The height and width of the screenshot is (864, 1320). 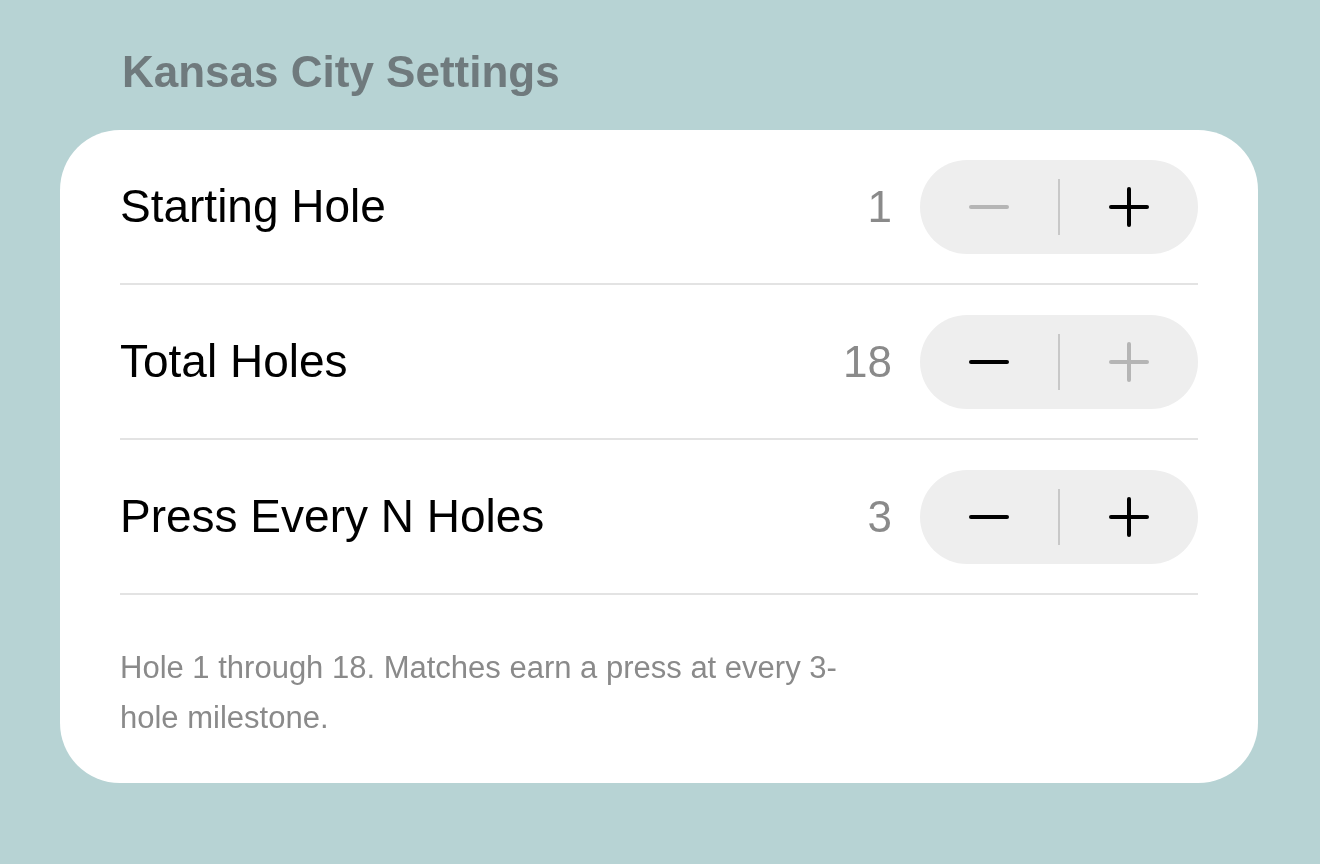 What do you see at coordinates (341, 72) in the screenshot?
I see `section-title: Kansas City Settings` at bounding box center [341, 72].